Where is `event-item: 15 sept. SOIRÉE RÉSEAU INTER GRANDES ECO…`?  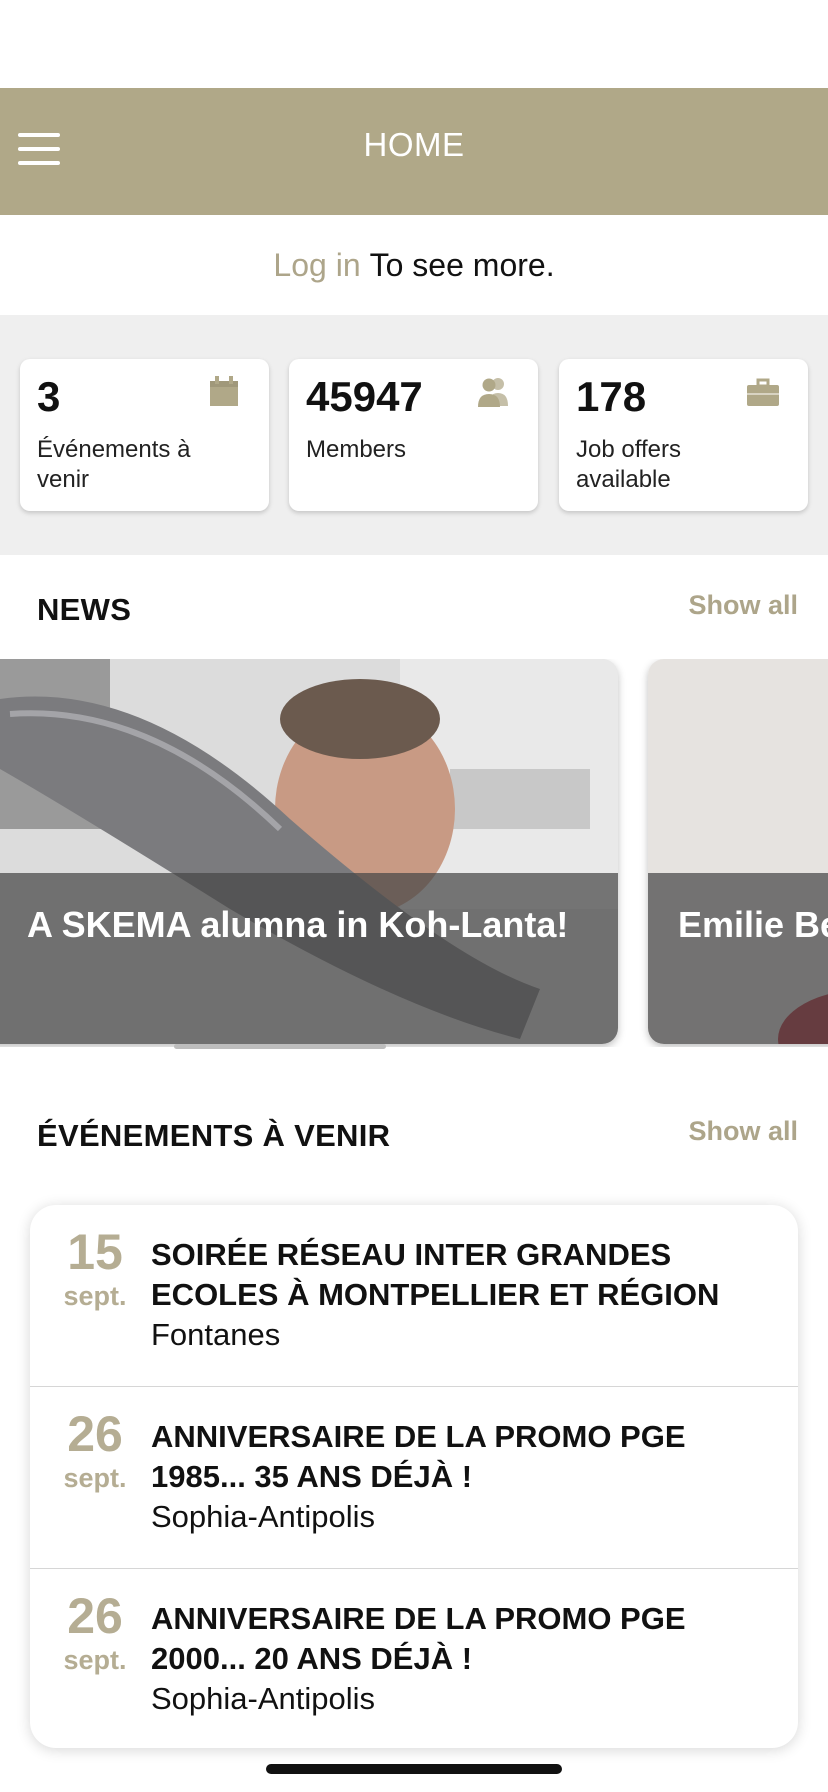 event-item: 15 sept. SOIRÉE RÉSEAU INTER GRANDES ECO… is located at coordinates (414, 1296).